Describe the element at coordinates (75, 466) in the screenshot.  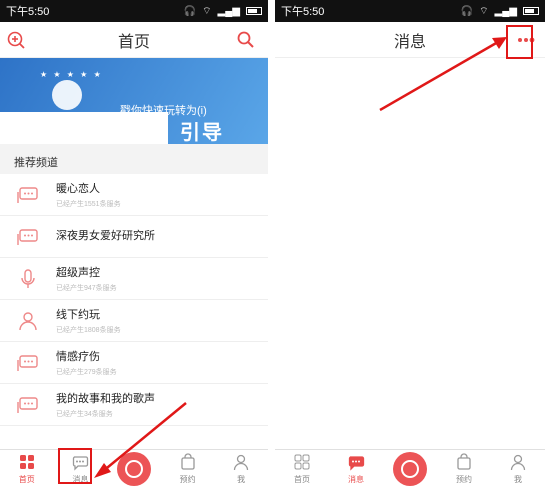
I see `highlight-message-tab` at that location.